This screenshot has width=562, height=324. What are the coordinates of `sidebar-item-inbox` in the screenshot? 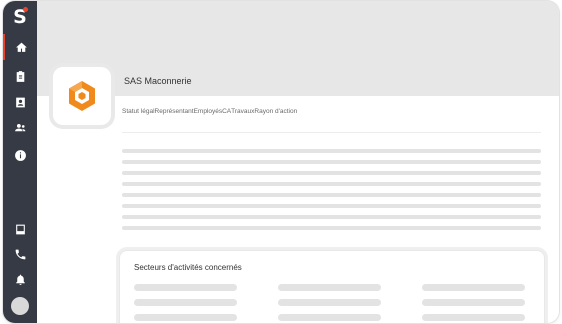 It's located at (20, 229).